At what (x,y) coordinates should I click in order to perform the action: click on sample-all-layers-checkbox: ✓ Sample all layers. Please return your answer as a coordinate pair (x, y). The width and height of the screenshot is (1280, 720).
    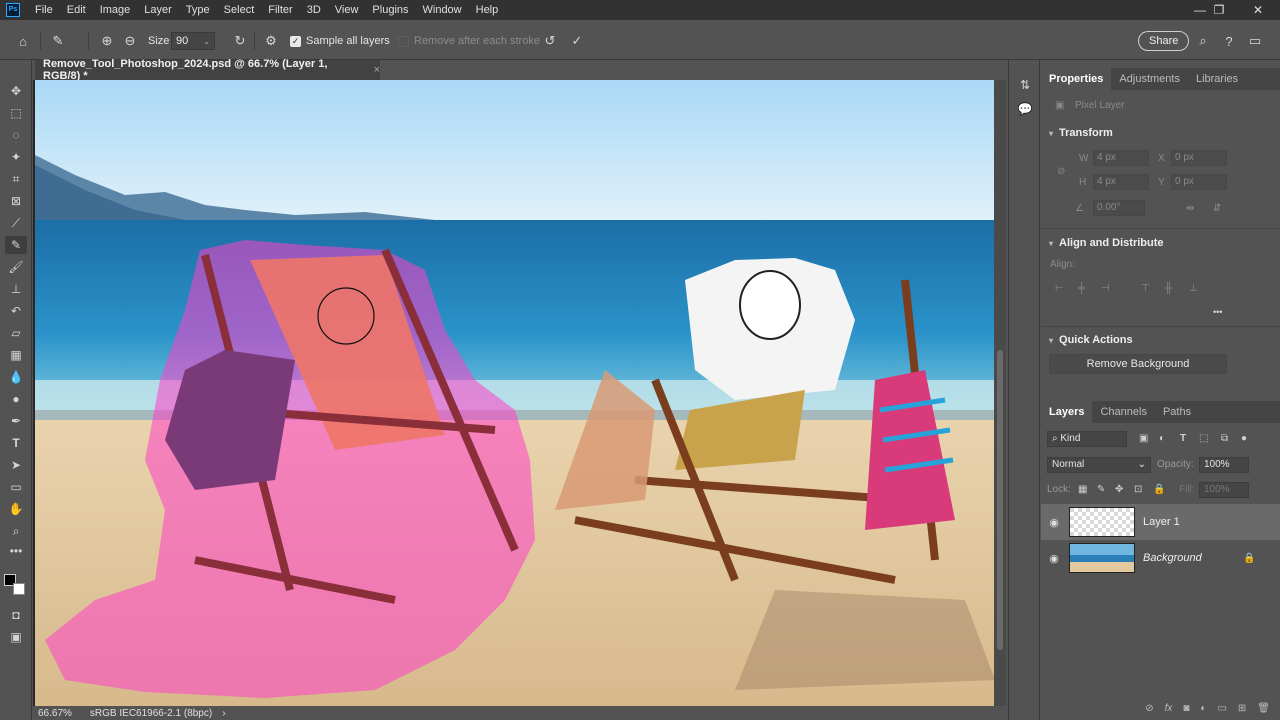
    Looking at the image, I should click on (340, 41).